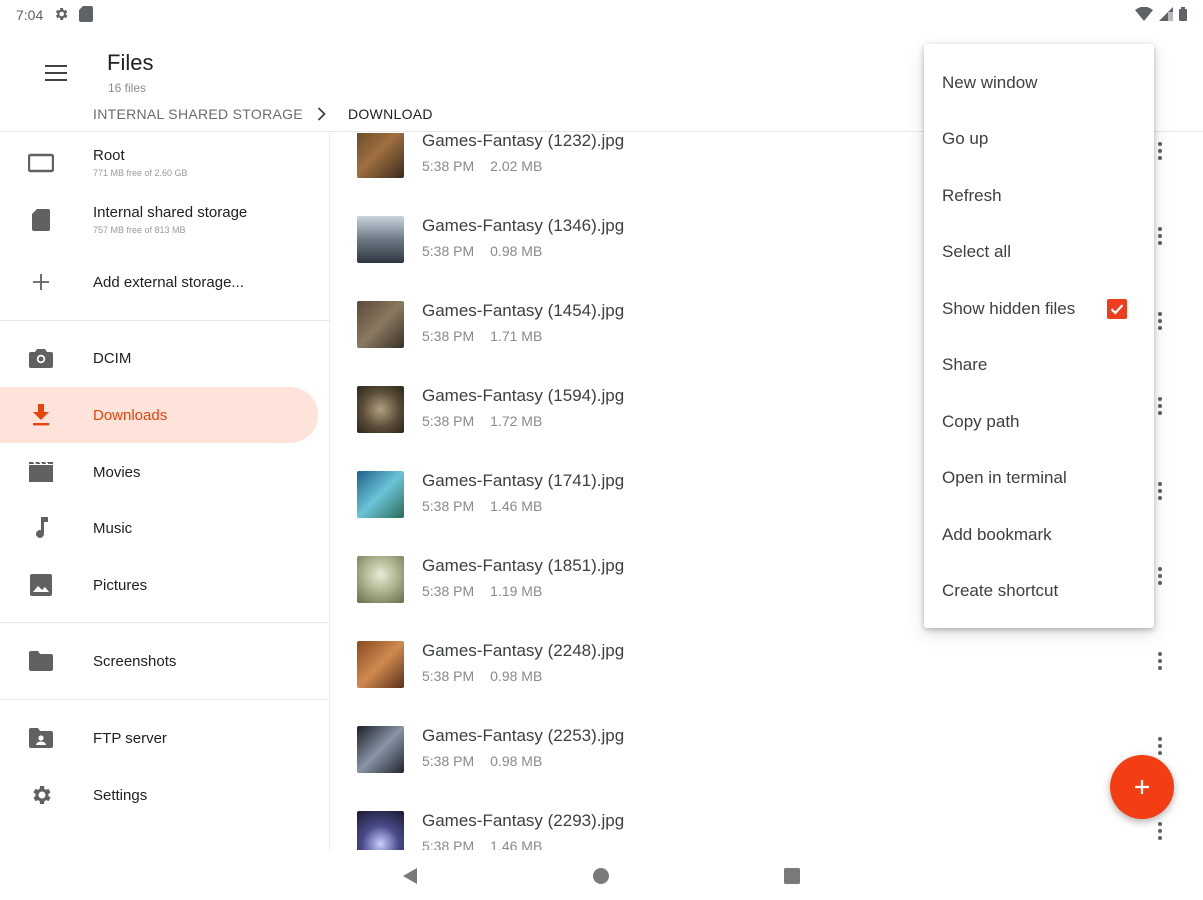 This screenshot has width=1203, height=900. I want to click on sidebar-item-ftp-server: FTP server, so click(159, 738).